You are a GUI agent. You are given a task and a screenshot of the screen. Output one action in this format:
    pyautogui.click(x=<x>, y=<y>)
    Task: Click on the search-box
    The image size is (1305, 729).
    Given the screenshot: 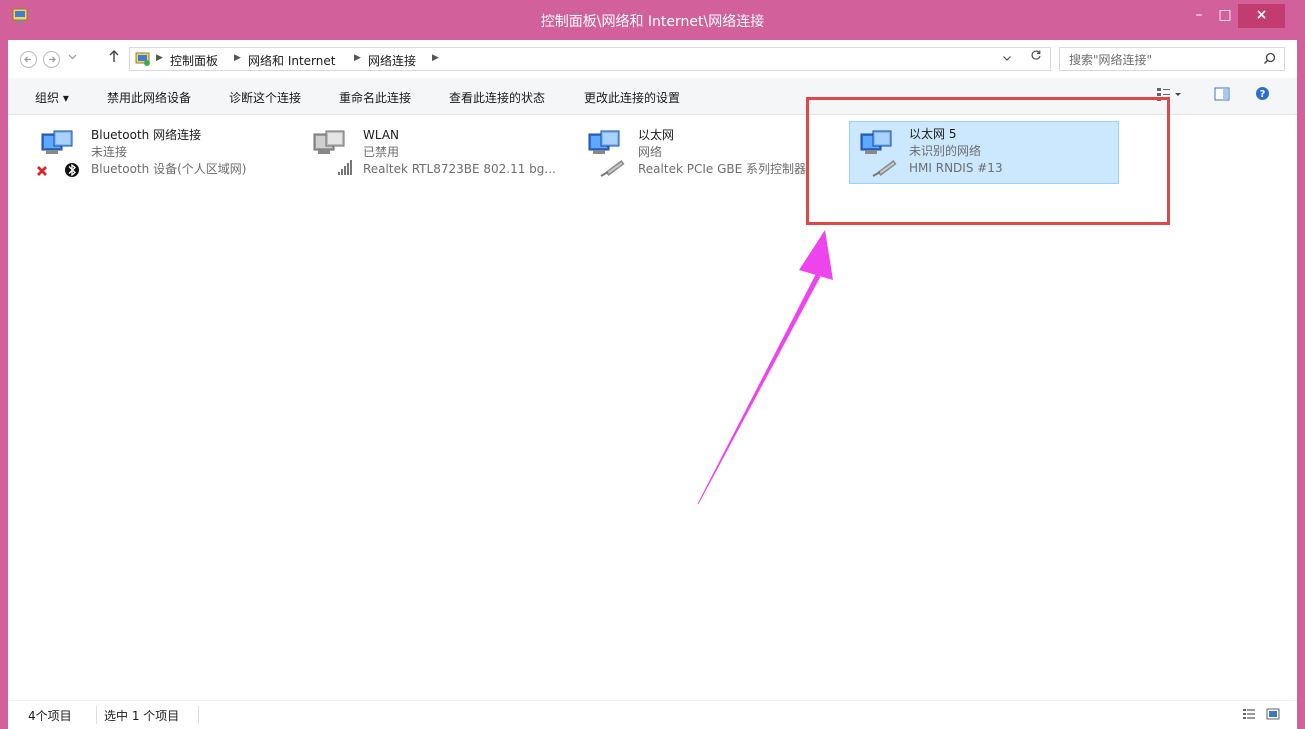 What is the action you would take?
    pyautogui.click(x=1172, y=59)
    